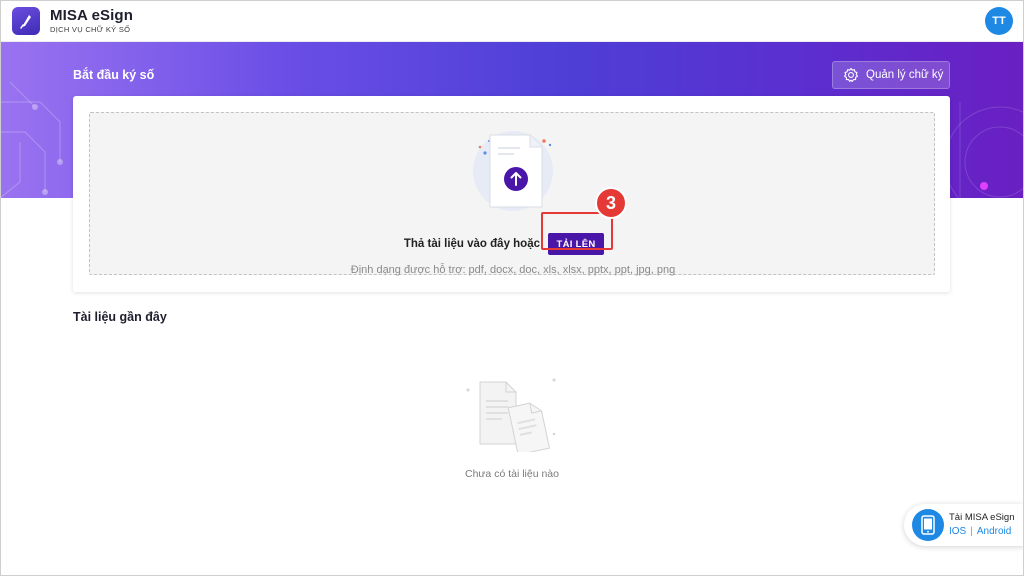 This screenshot has width=1024, height=576. I want to click on app-name: MISA eSign, so click(91, 15).